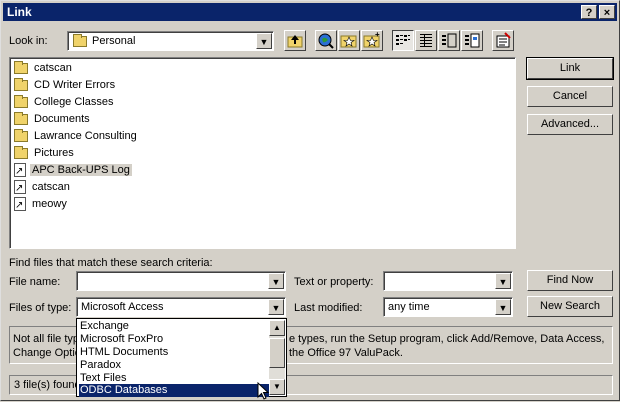 The height and width of the screenshot is (402, 620). I want to click on close-button: ×, so click(607, 12).